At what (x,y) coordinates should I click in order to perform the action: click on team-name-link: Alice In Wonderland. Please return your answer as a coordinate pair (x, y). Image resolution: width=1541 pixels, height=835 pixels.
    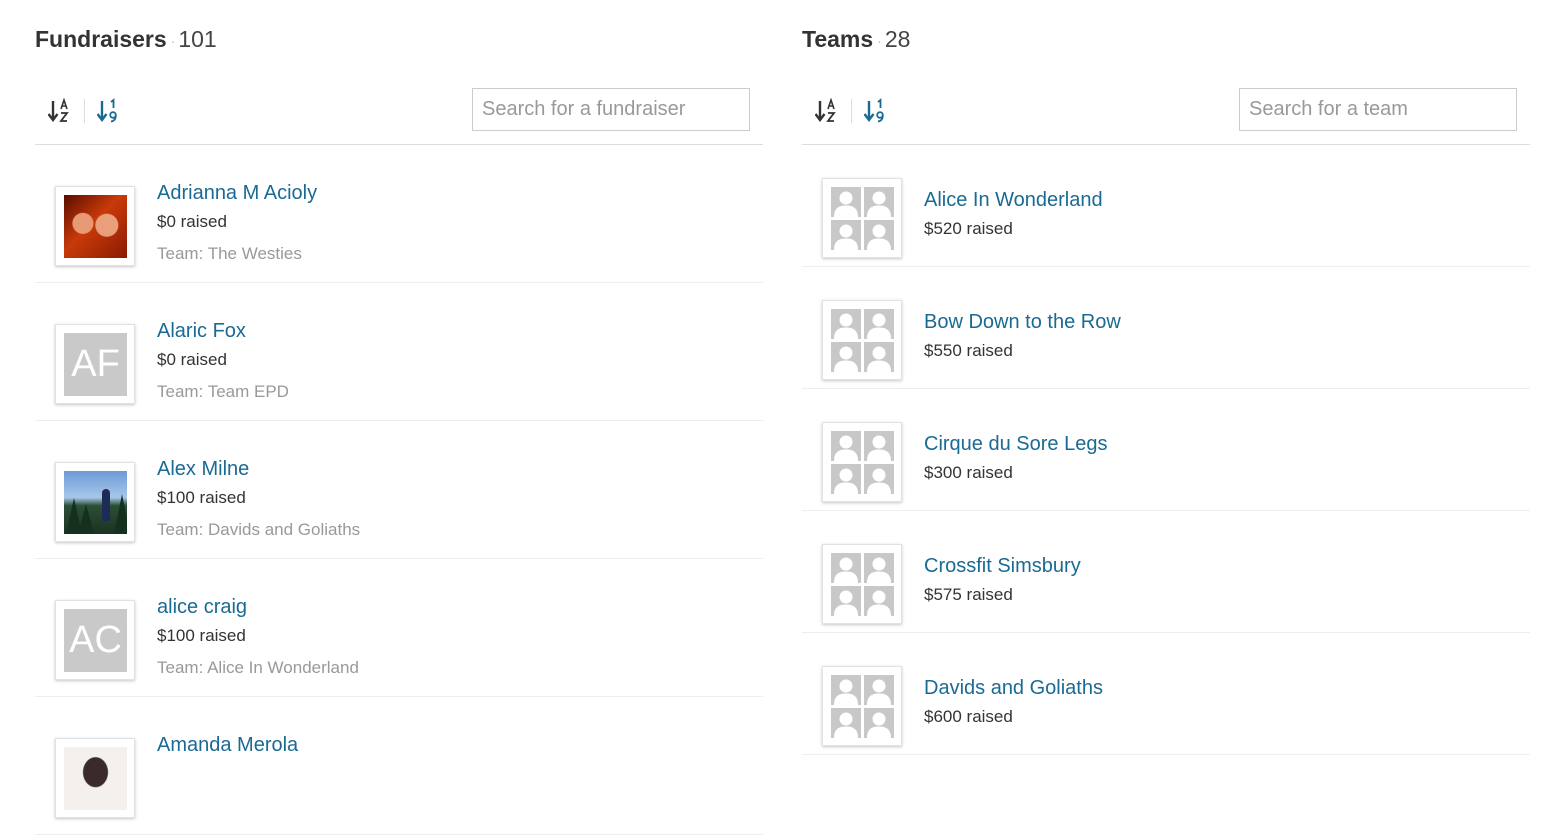
    Looking at the image, I should click on (1013, 200).